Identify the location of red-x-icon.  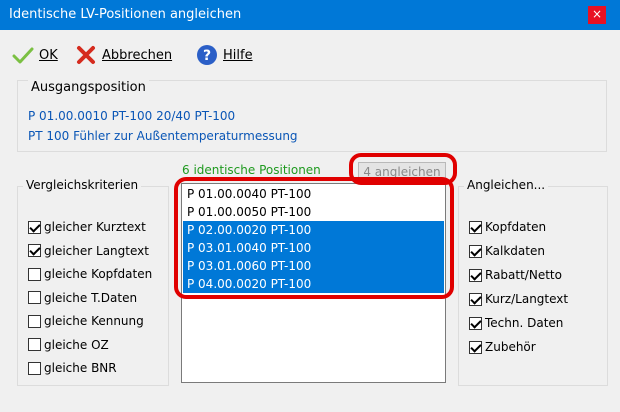
(86, 55).